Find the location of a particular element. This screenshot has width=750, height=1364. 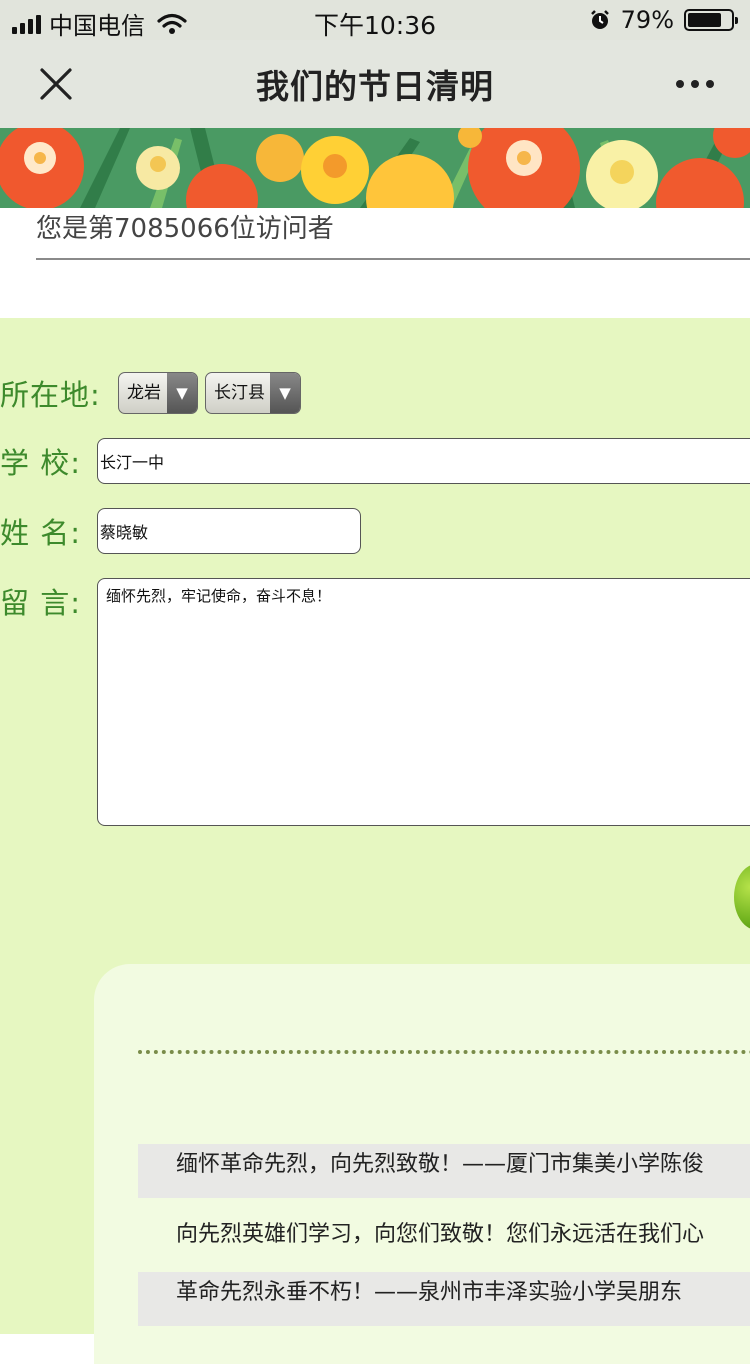

status-bar: 中国电信 下午10:36 79% is located at coordinates (375, 20).